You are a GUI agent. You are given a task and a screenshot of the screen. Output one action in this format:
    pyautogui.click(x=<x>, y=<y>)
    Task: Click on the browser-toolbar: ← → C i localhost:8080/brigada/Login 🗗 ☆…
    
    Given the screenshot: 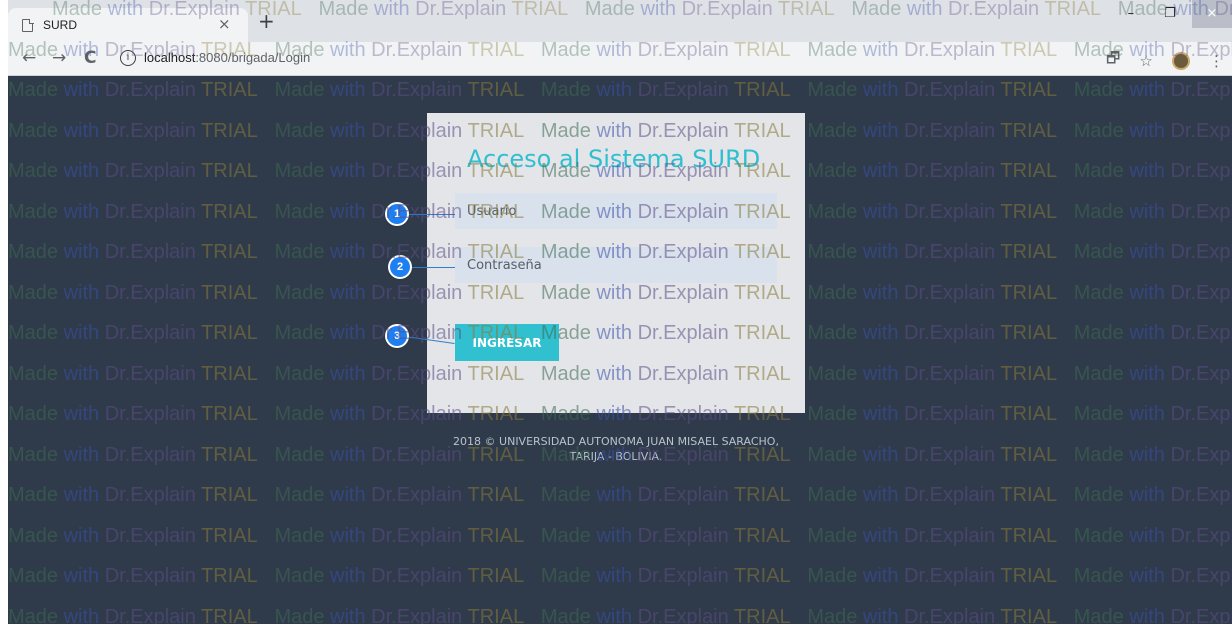 What is the action you would take?
    pyautogui.click(x=620, y=59)
    